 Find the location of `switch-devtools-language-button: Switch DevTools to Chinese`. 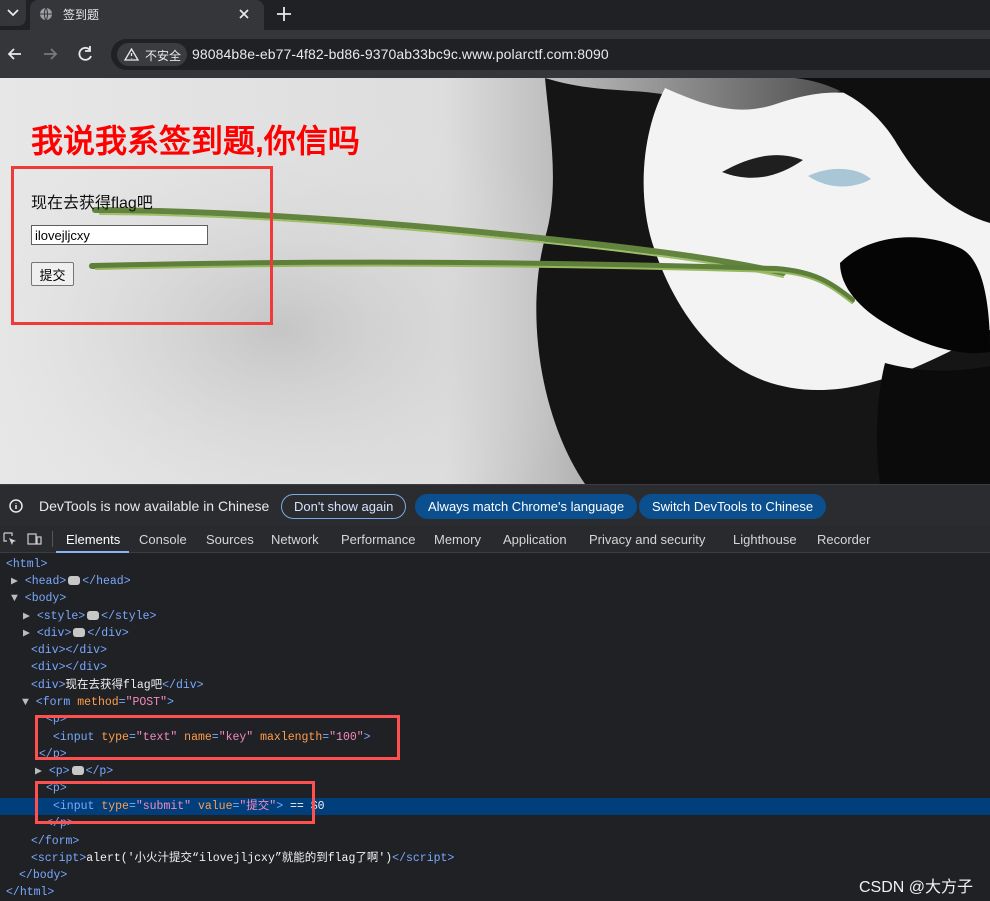

switch-devtools-language-button: Switch DevTools to Chinese is located at coordinates (733, 506).